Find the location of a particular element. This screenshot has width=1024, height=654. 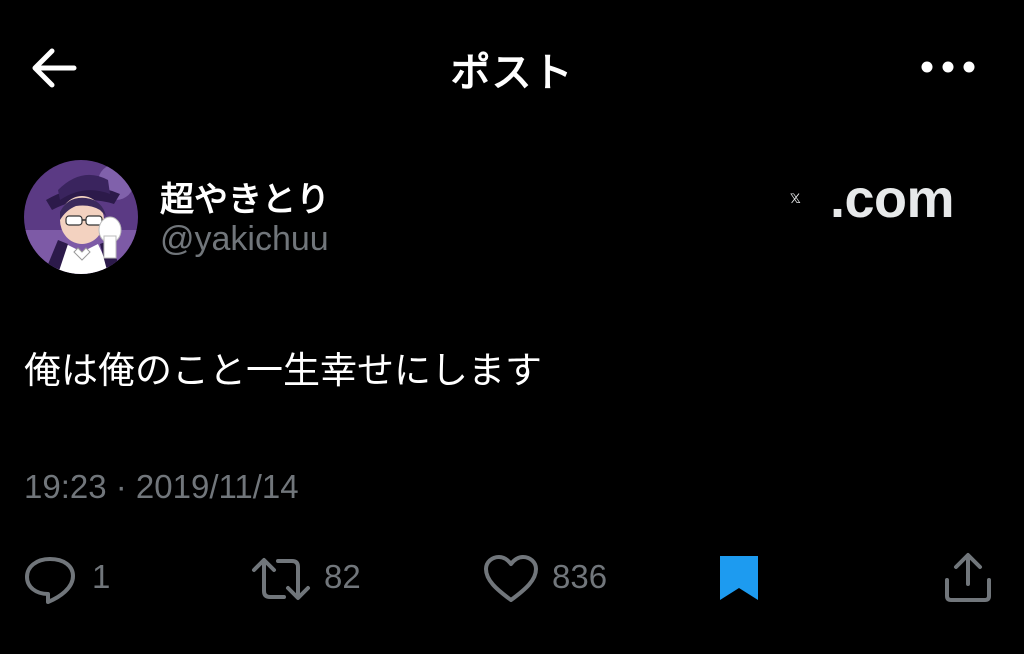

x-logo is located at coordinates (795, 198).